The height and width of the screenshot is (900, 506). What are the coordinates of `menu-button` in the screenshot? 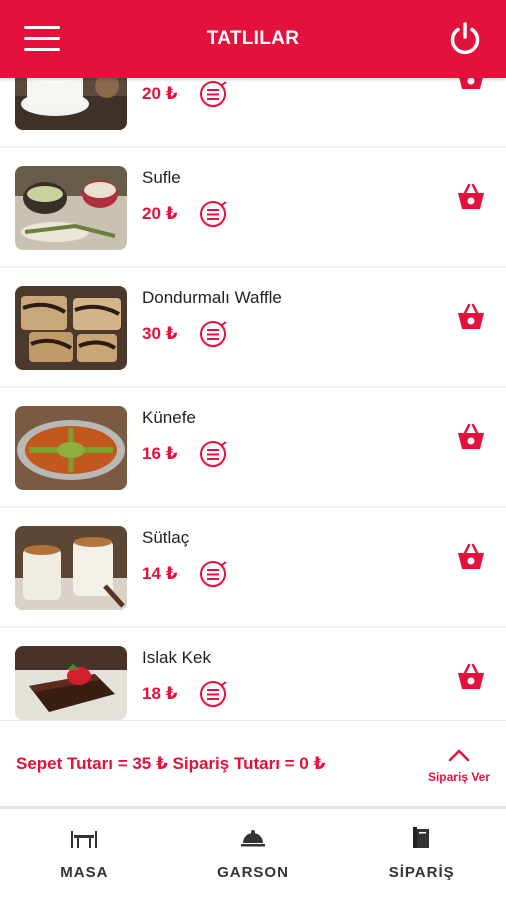 It's located at (42, 39).